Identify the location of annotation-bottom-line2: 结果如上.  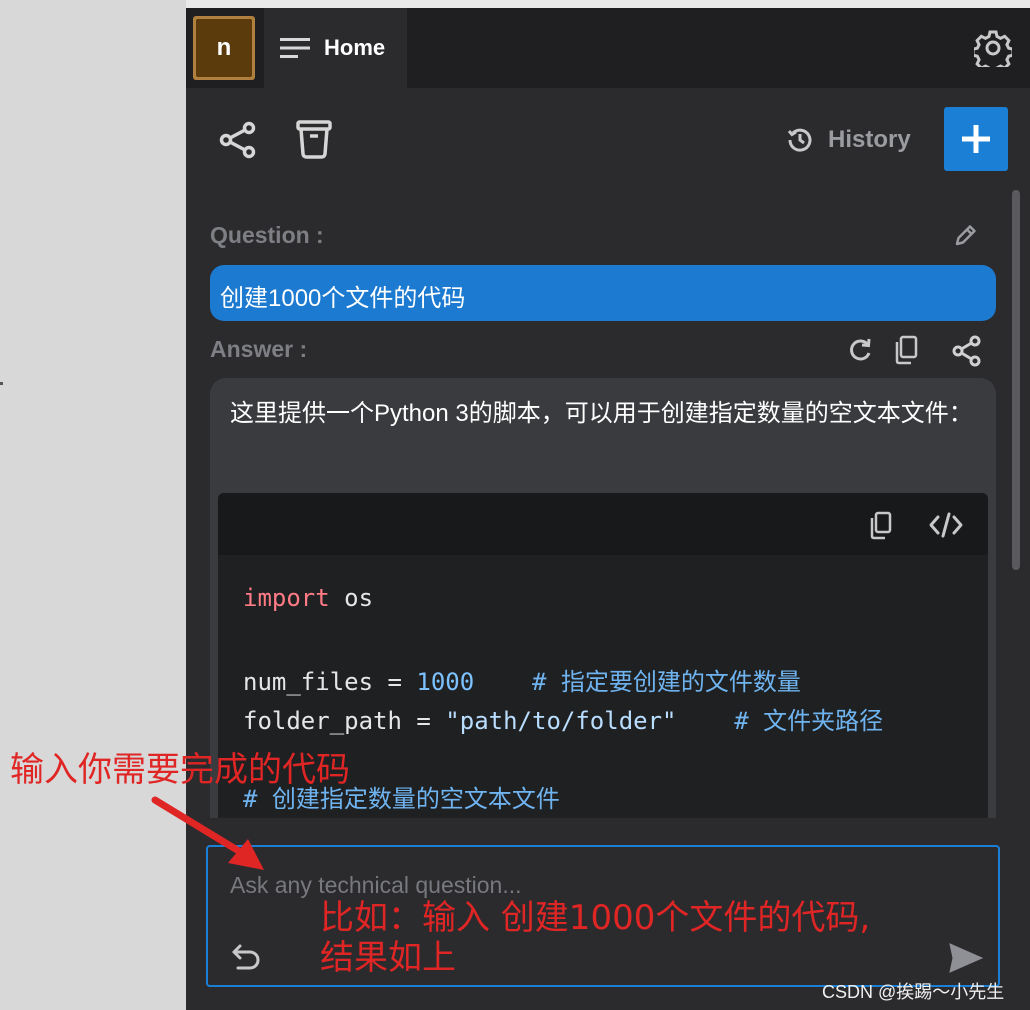
(388, 958).